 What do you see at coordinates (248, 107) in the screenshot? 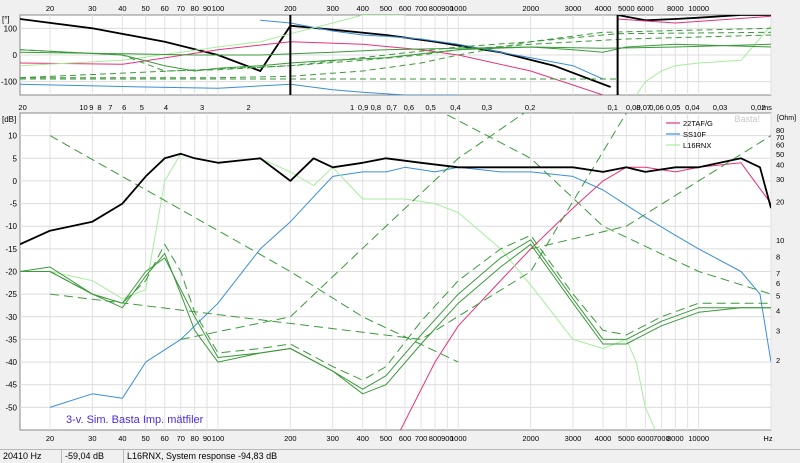
I see `magnitude-top-tick-label: 2` at bounding box center [248, 107].